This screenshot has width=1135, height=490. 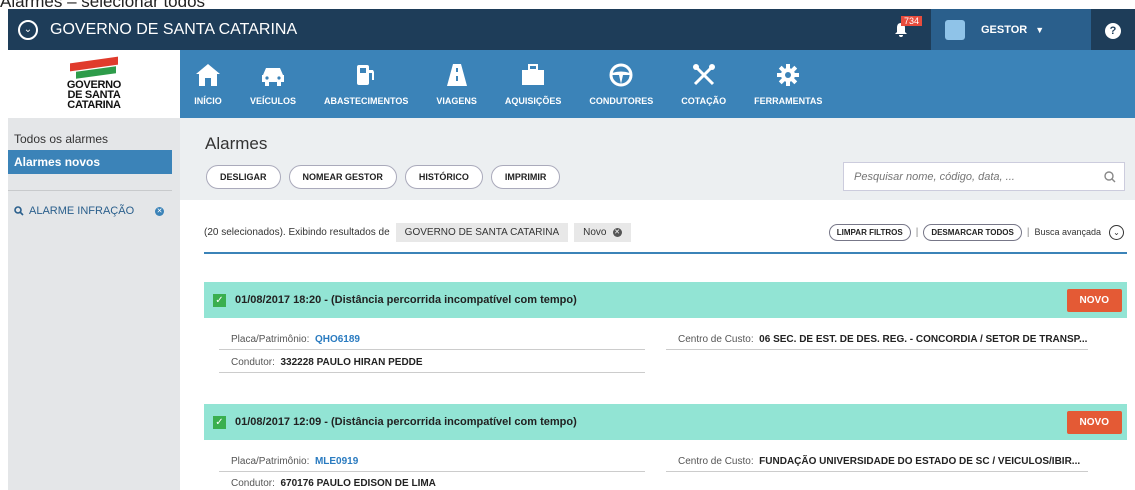 I want to click on organization-name: GOVERNO DE SANTA CATARINA, so click(x=174, y=29).